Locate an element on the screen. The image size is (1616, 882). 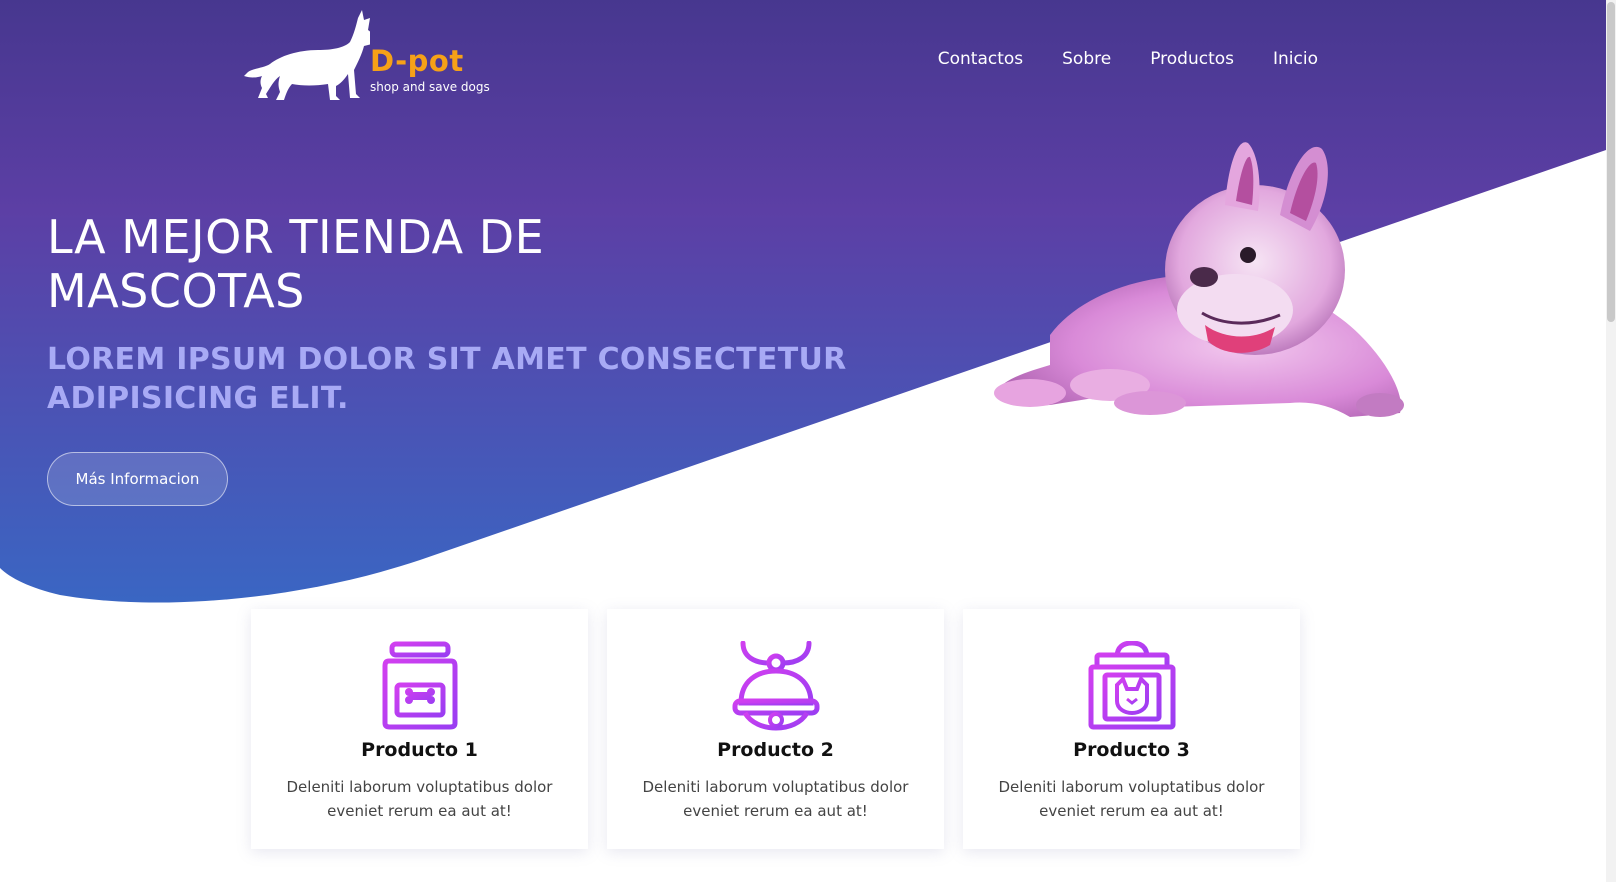
main-nav: Contactos Sobre Productos Inicio is located at coordinates (1108, 59).